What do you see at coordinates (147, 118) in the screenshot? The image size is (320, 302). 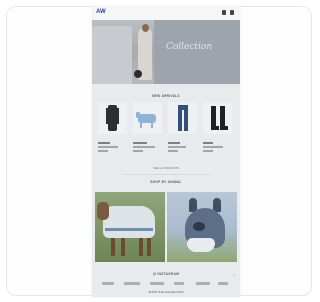 I see `horse-rug-icon` at bounding box center [147, 118].